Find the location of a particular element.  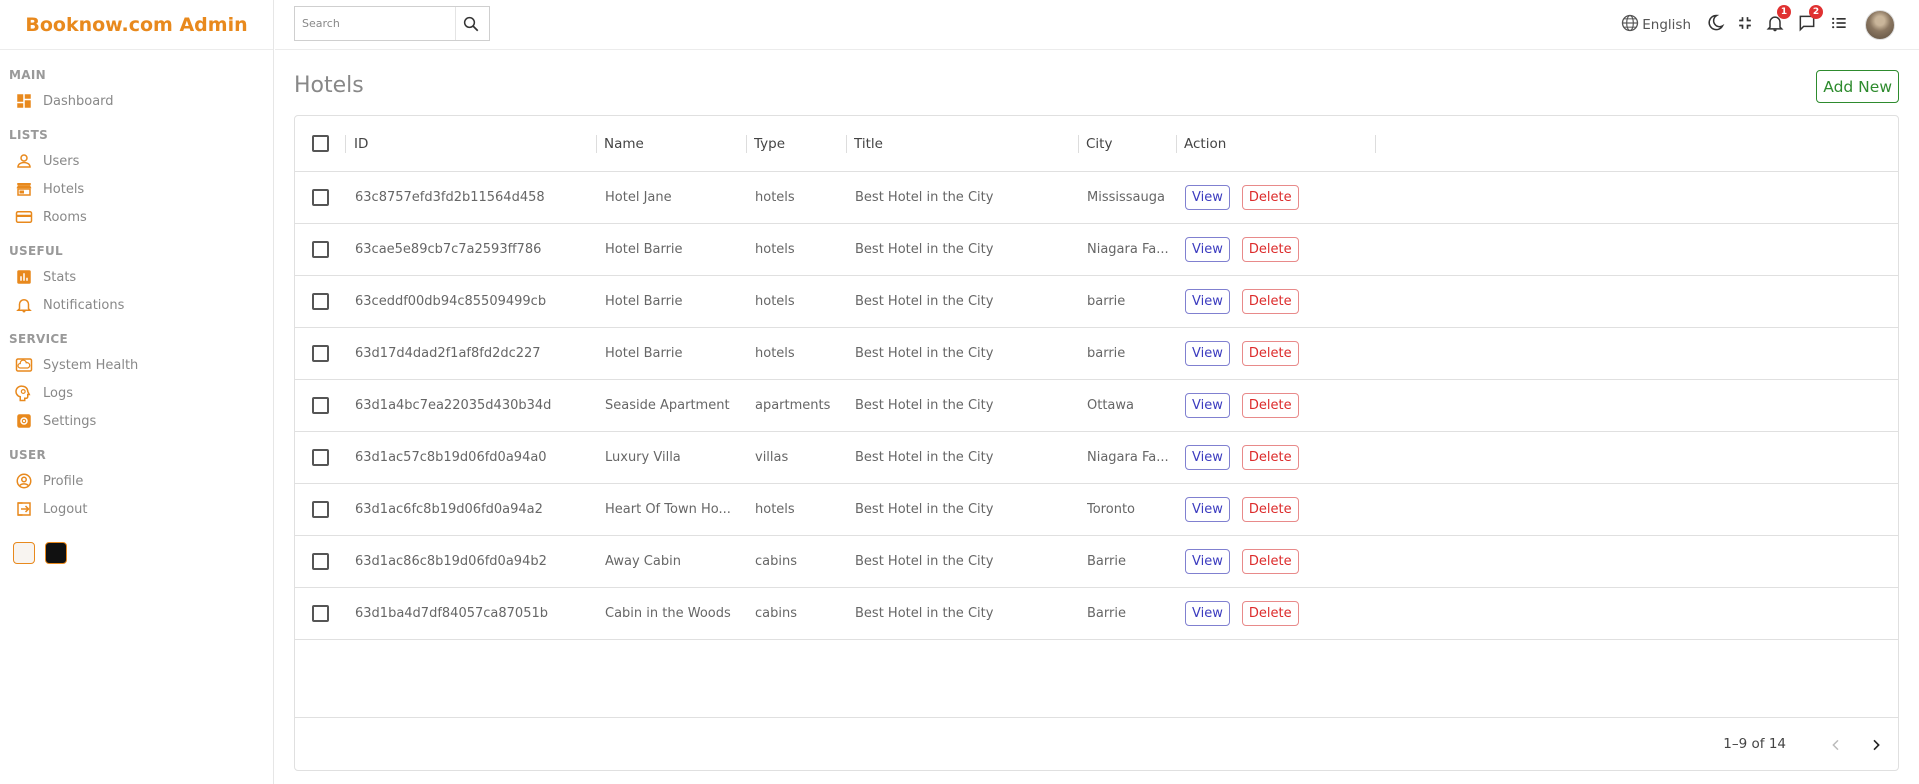

cell-type: apartments is located at coordinates (793, 405).